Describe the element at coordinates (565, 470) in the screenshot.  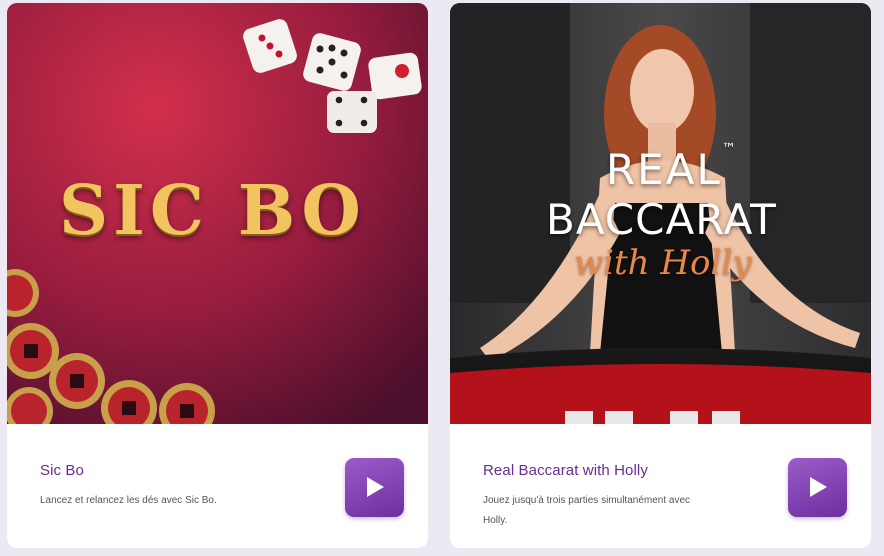
I see `game-title: Real Baccarat with Holly` at that location.